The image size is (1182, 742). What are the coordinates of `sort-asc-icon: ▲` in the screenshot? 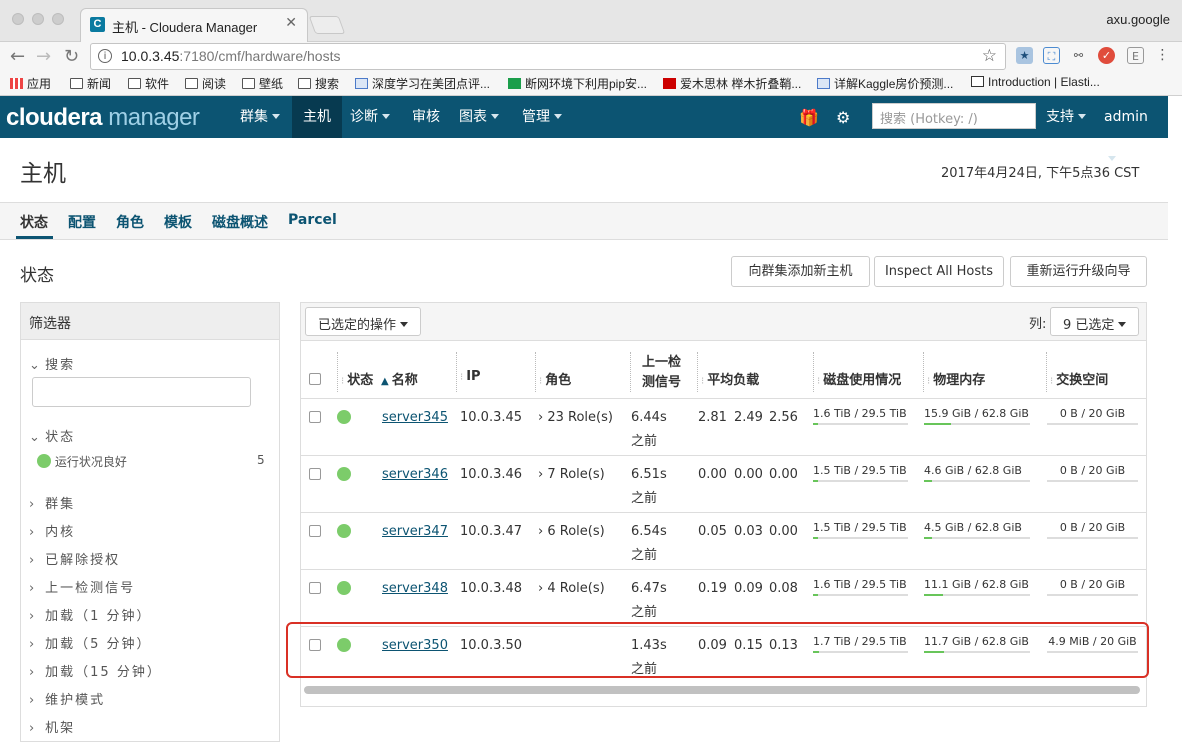 It's located at (385, 381).